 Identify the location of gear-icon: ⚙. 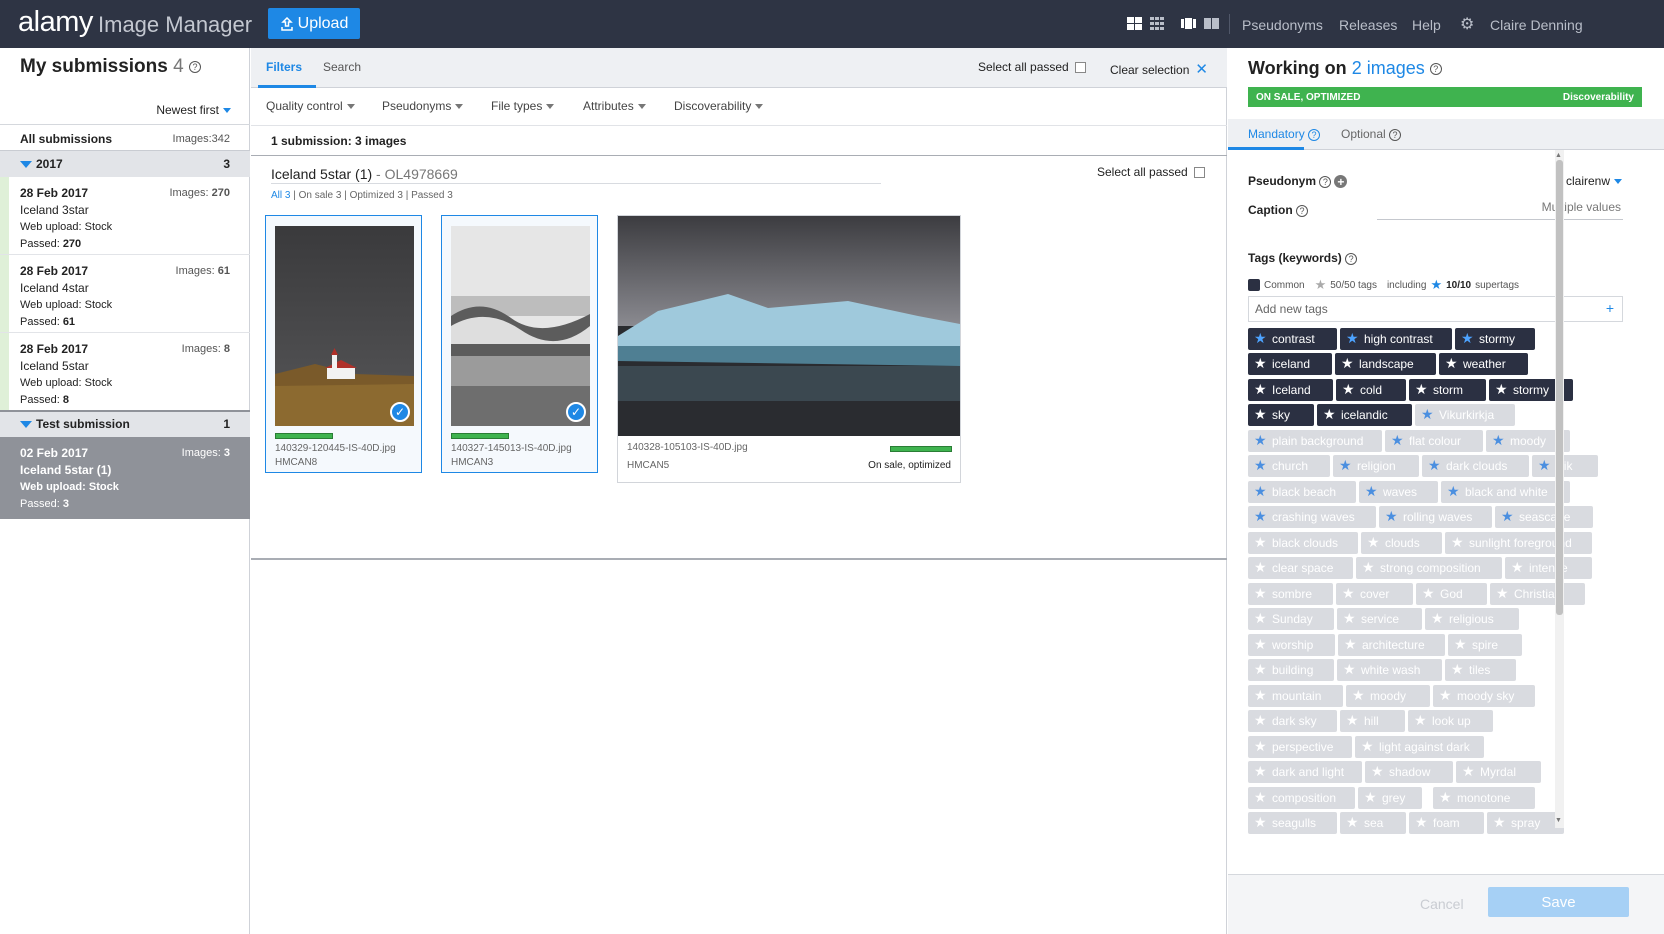
(1467, 24).